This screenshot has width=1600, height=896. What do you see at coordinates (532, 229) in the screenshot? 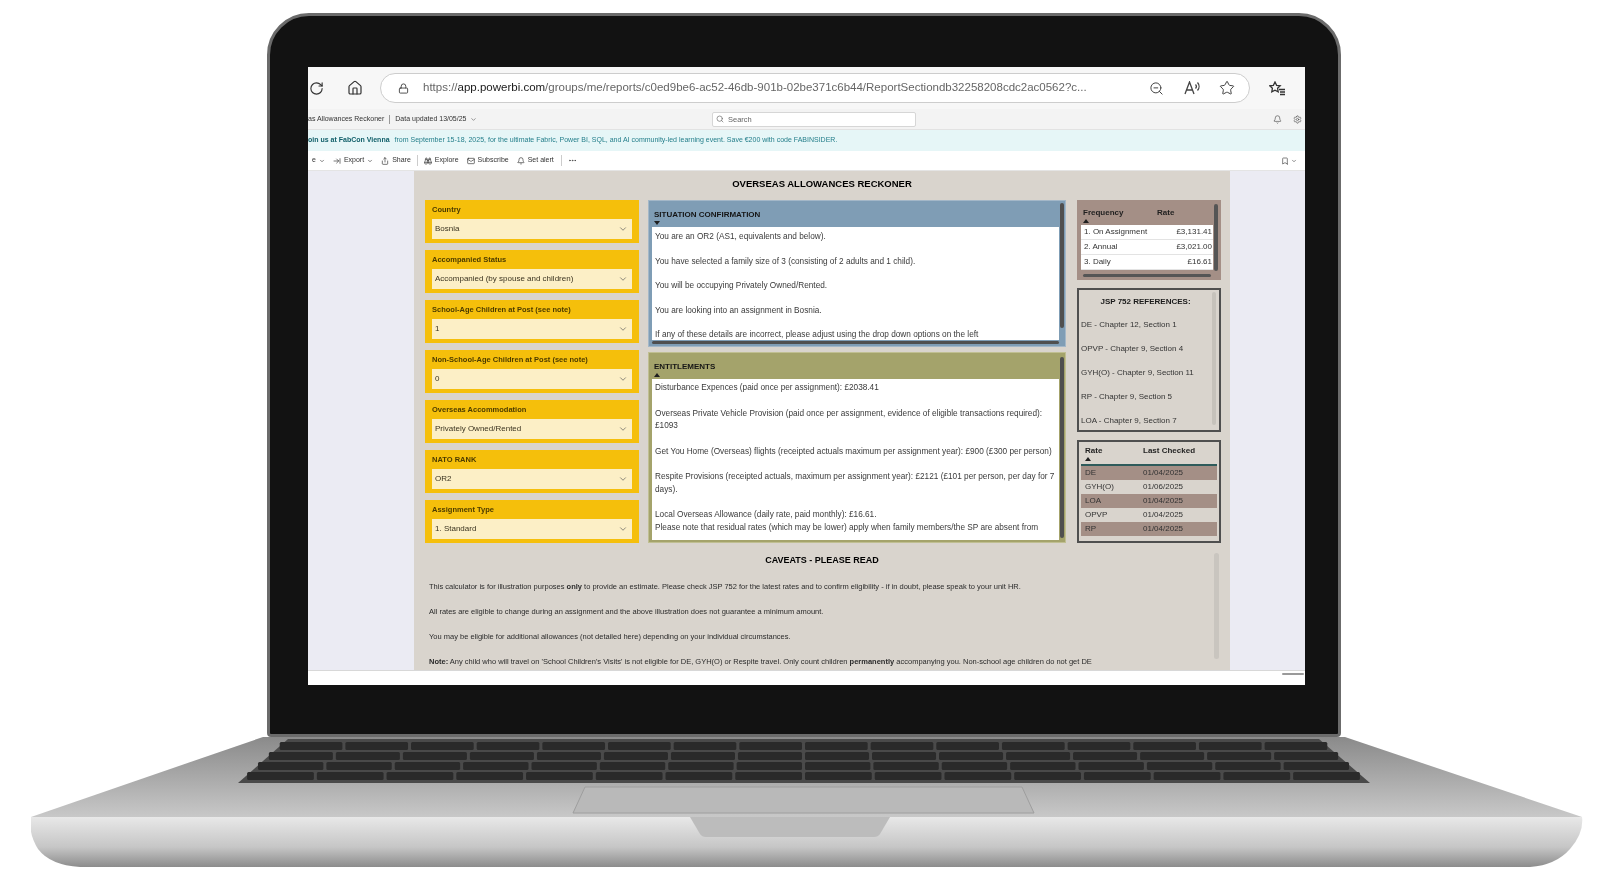
I see `dropdown-field: Bosnia` at bounding box center [532, 229].